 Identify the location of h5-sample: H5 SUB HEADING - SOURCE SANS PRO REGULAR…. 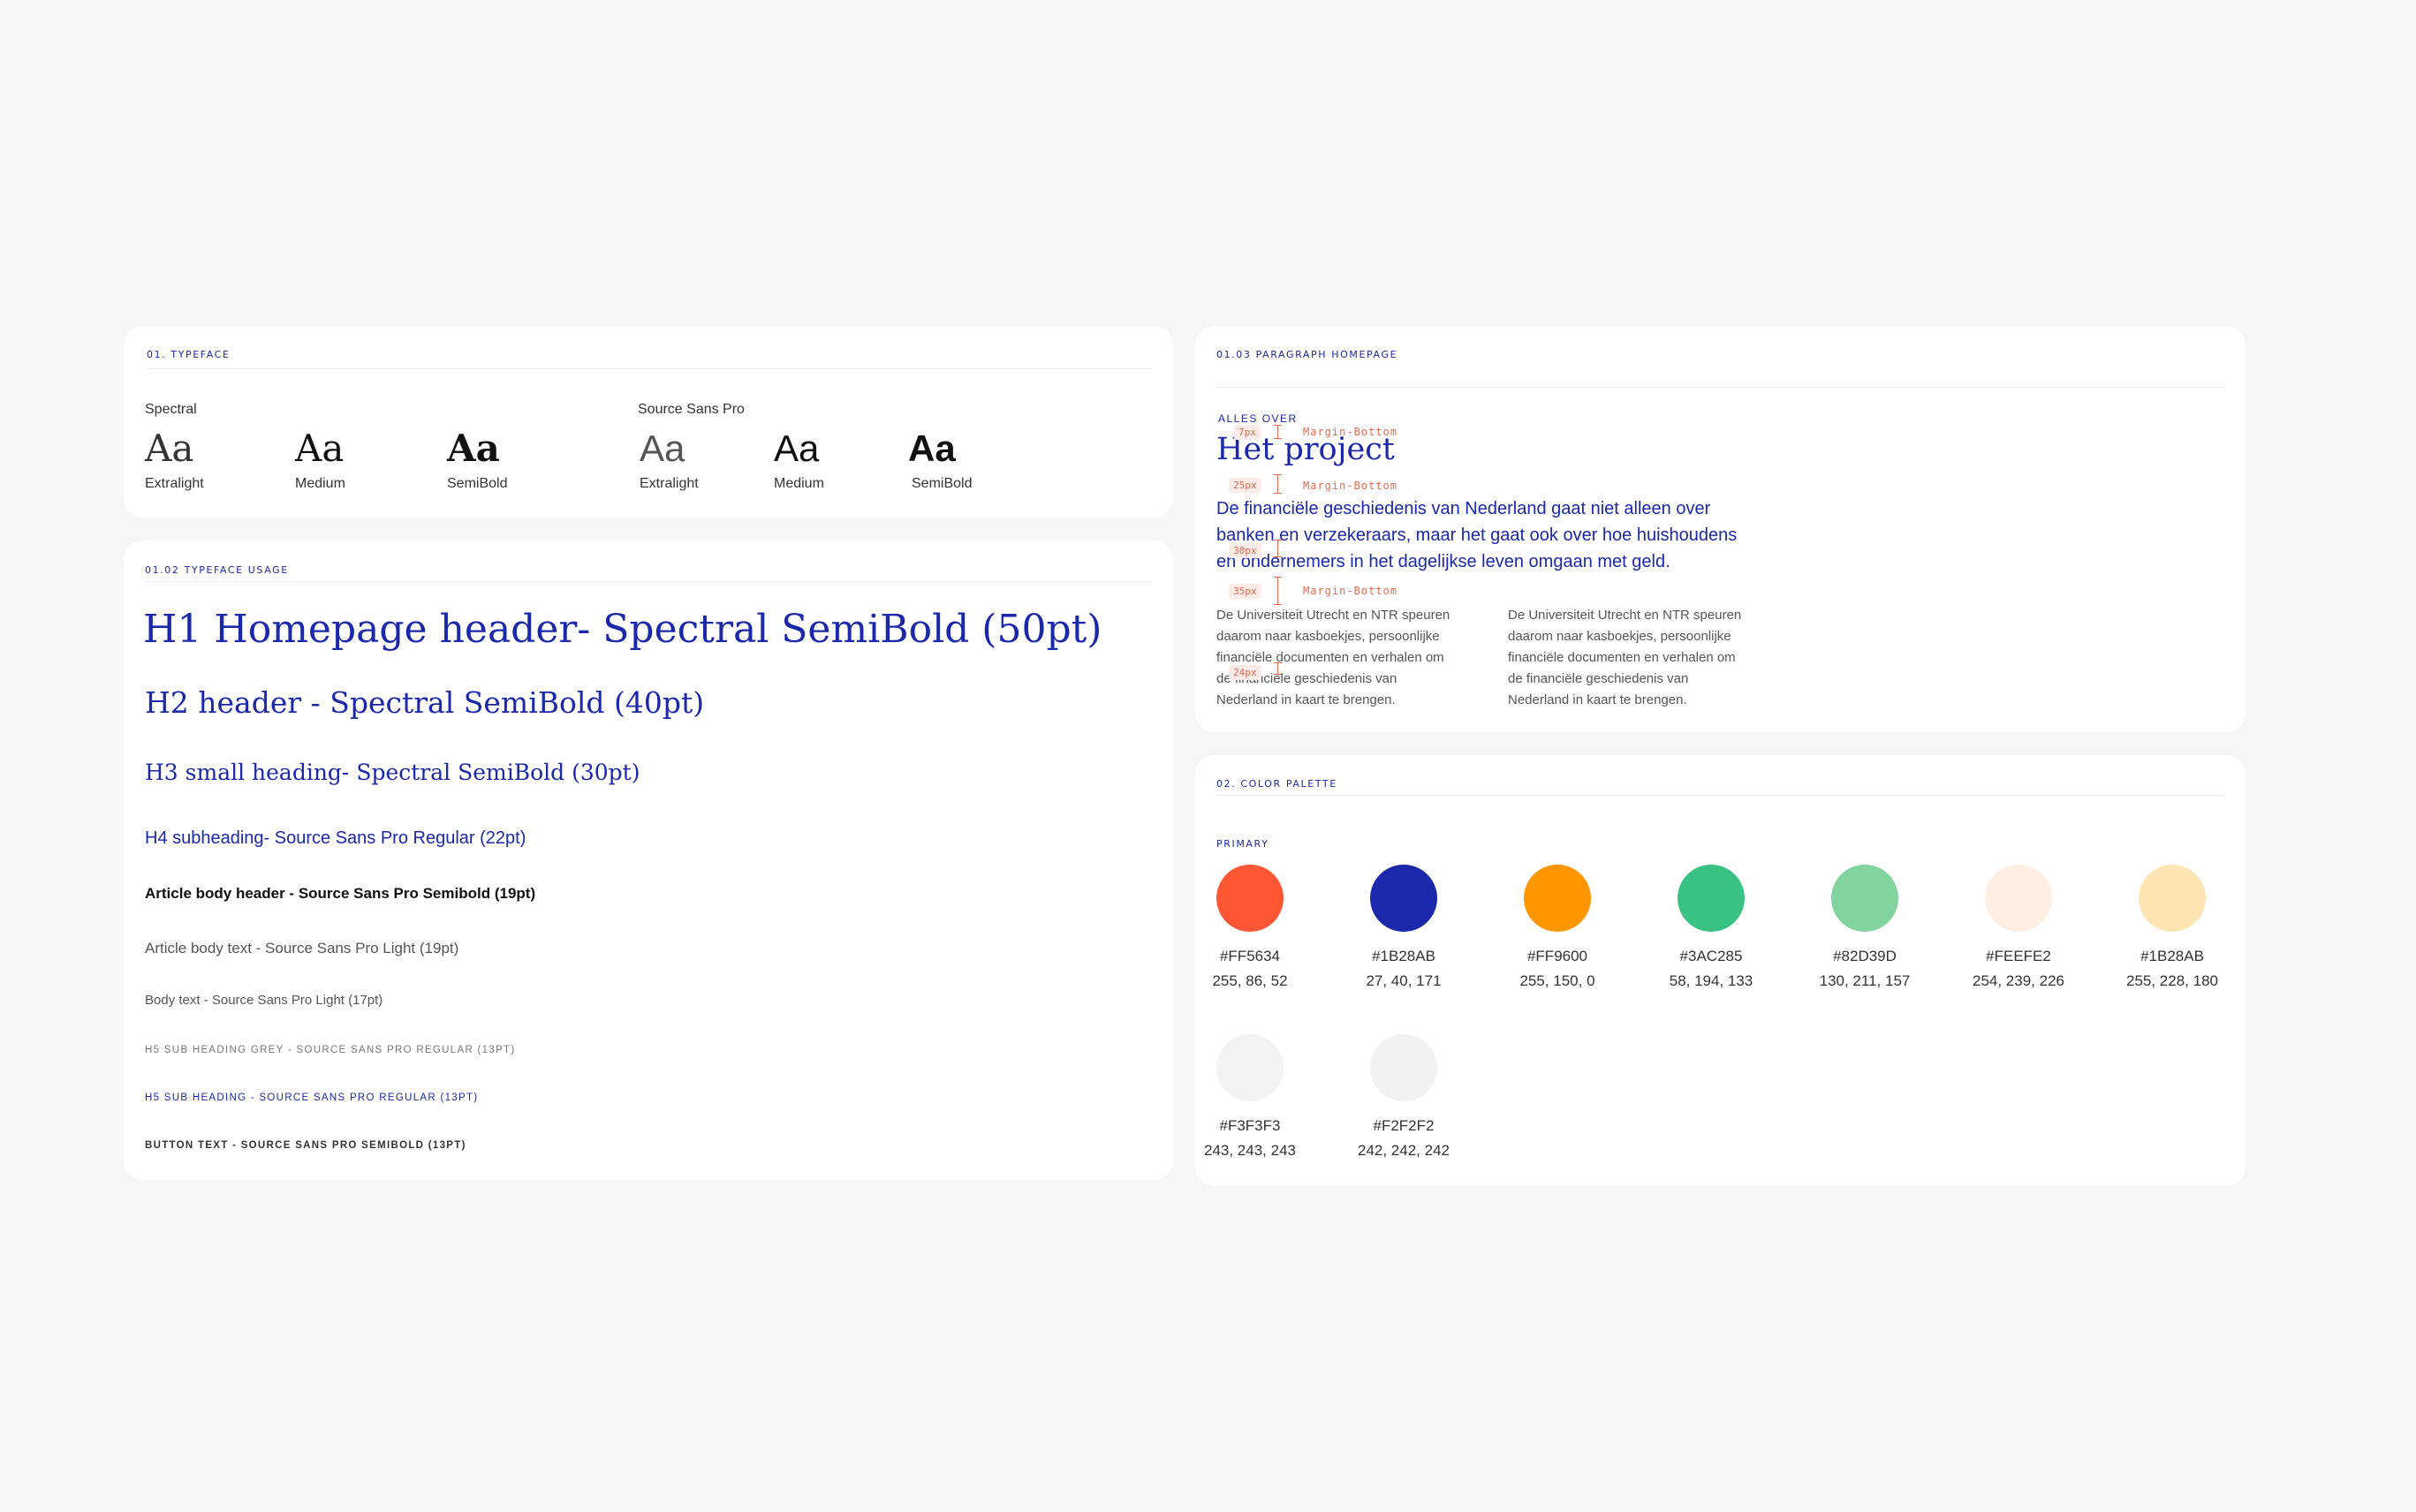
(312, 1097).